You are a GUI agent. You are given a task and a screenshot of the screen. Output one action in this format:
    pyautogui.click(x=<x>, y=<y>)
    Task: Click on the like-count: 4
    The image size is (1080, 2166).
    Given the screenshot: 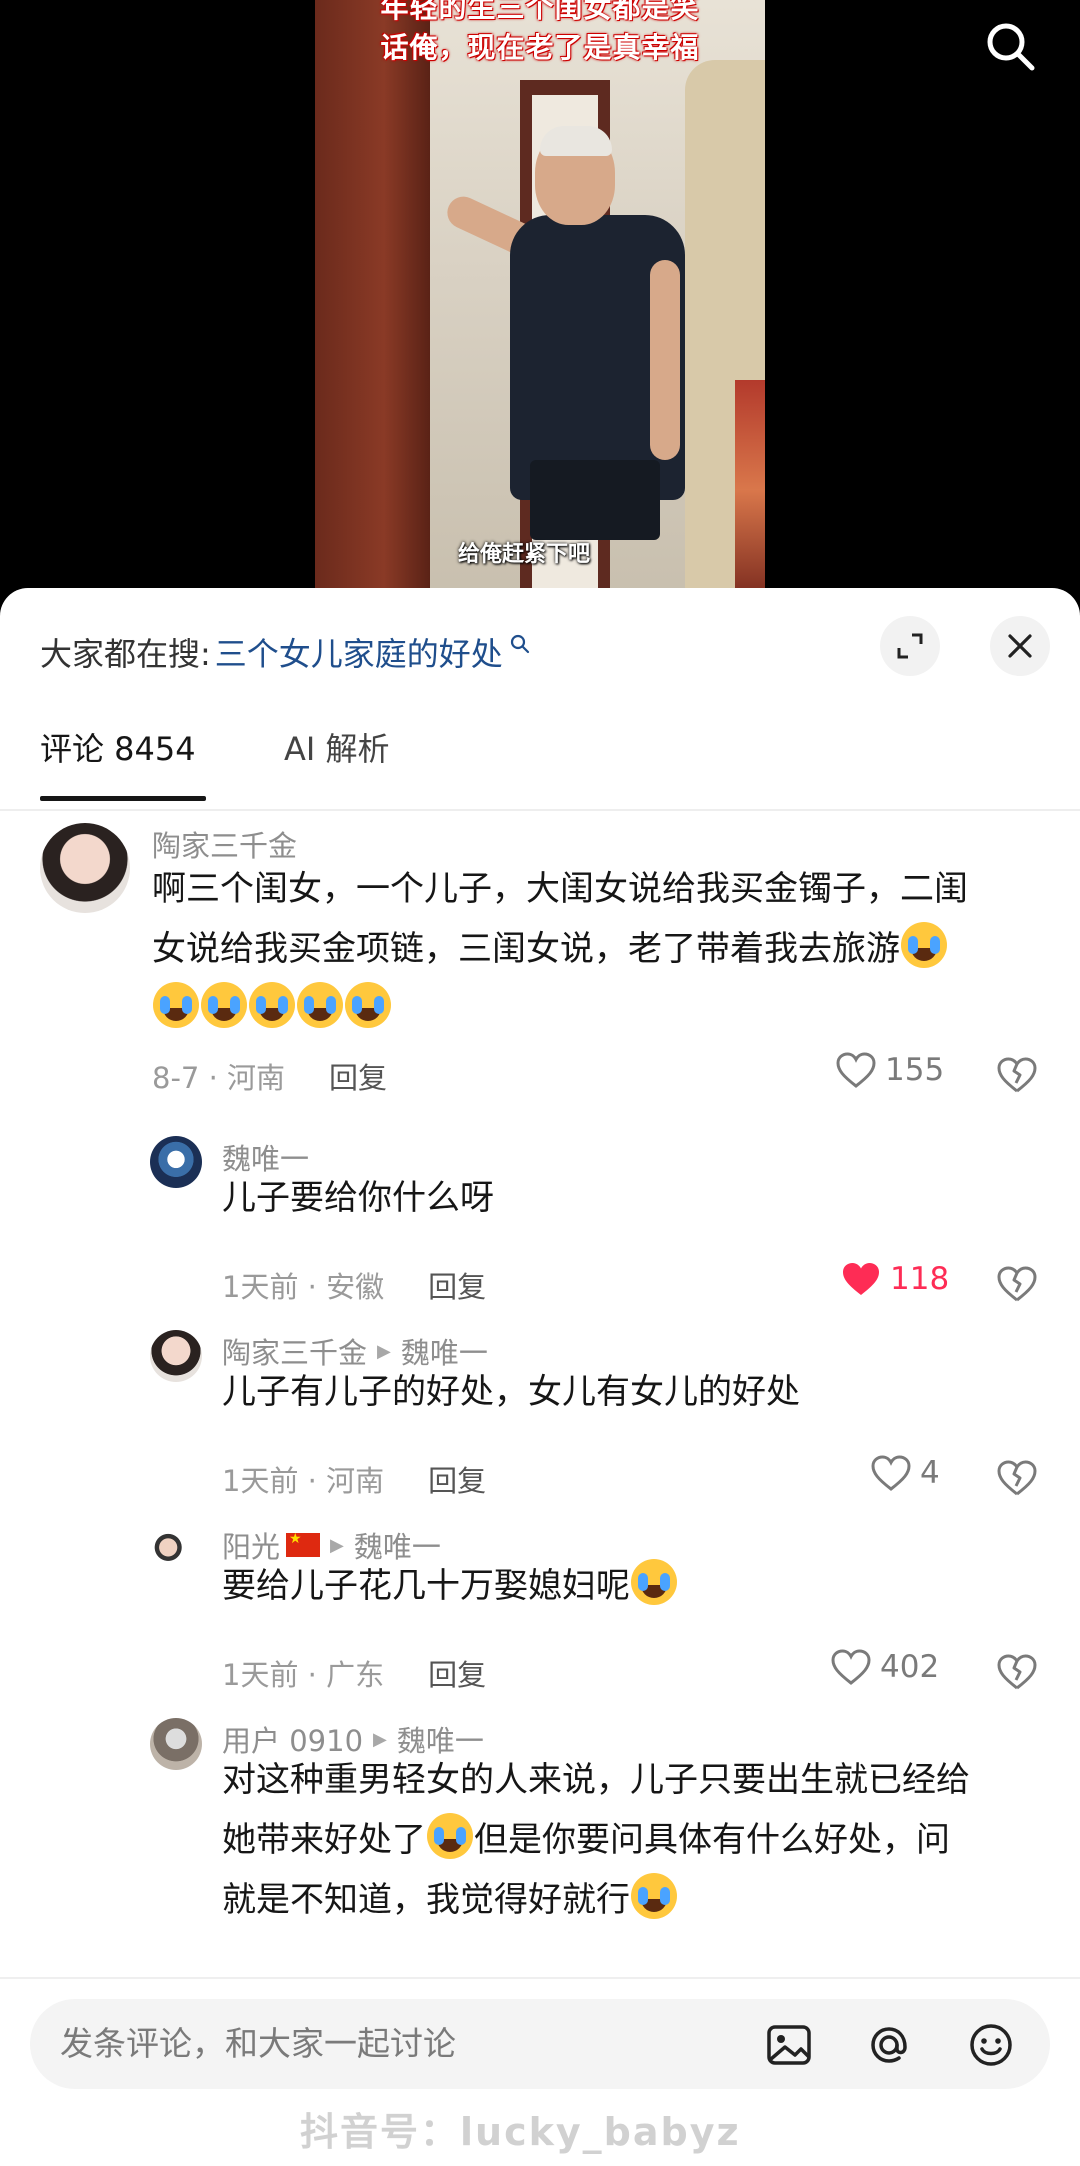 What is the action you would take?
    pyautogui.click(x=930, y=1473)
    